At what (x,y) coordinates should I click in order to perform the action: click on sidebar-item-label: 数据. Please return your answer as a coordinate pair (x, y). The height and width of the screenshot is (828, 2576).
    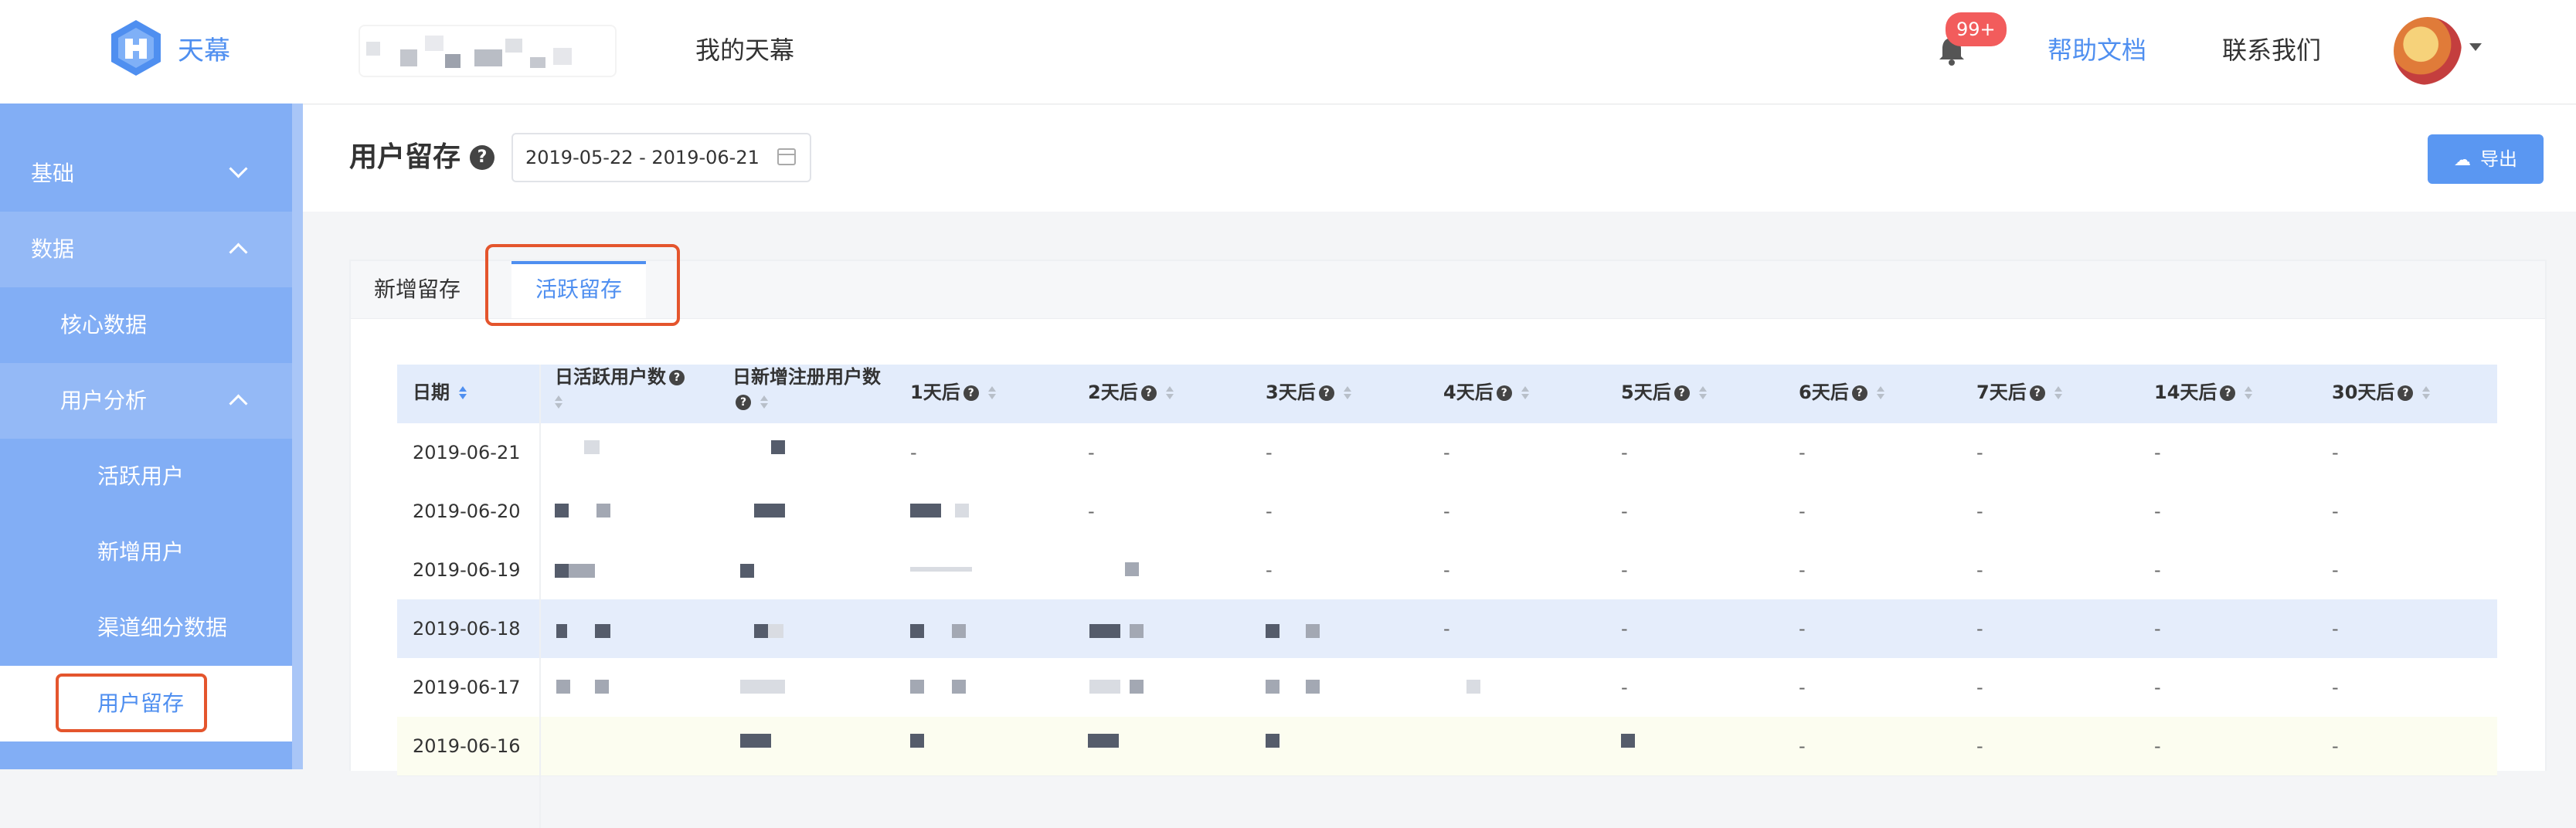
    Looking at the image, I should click on (53, 249).